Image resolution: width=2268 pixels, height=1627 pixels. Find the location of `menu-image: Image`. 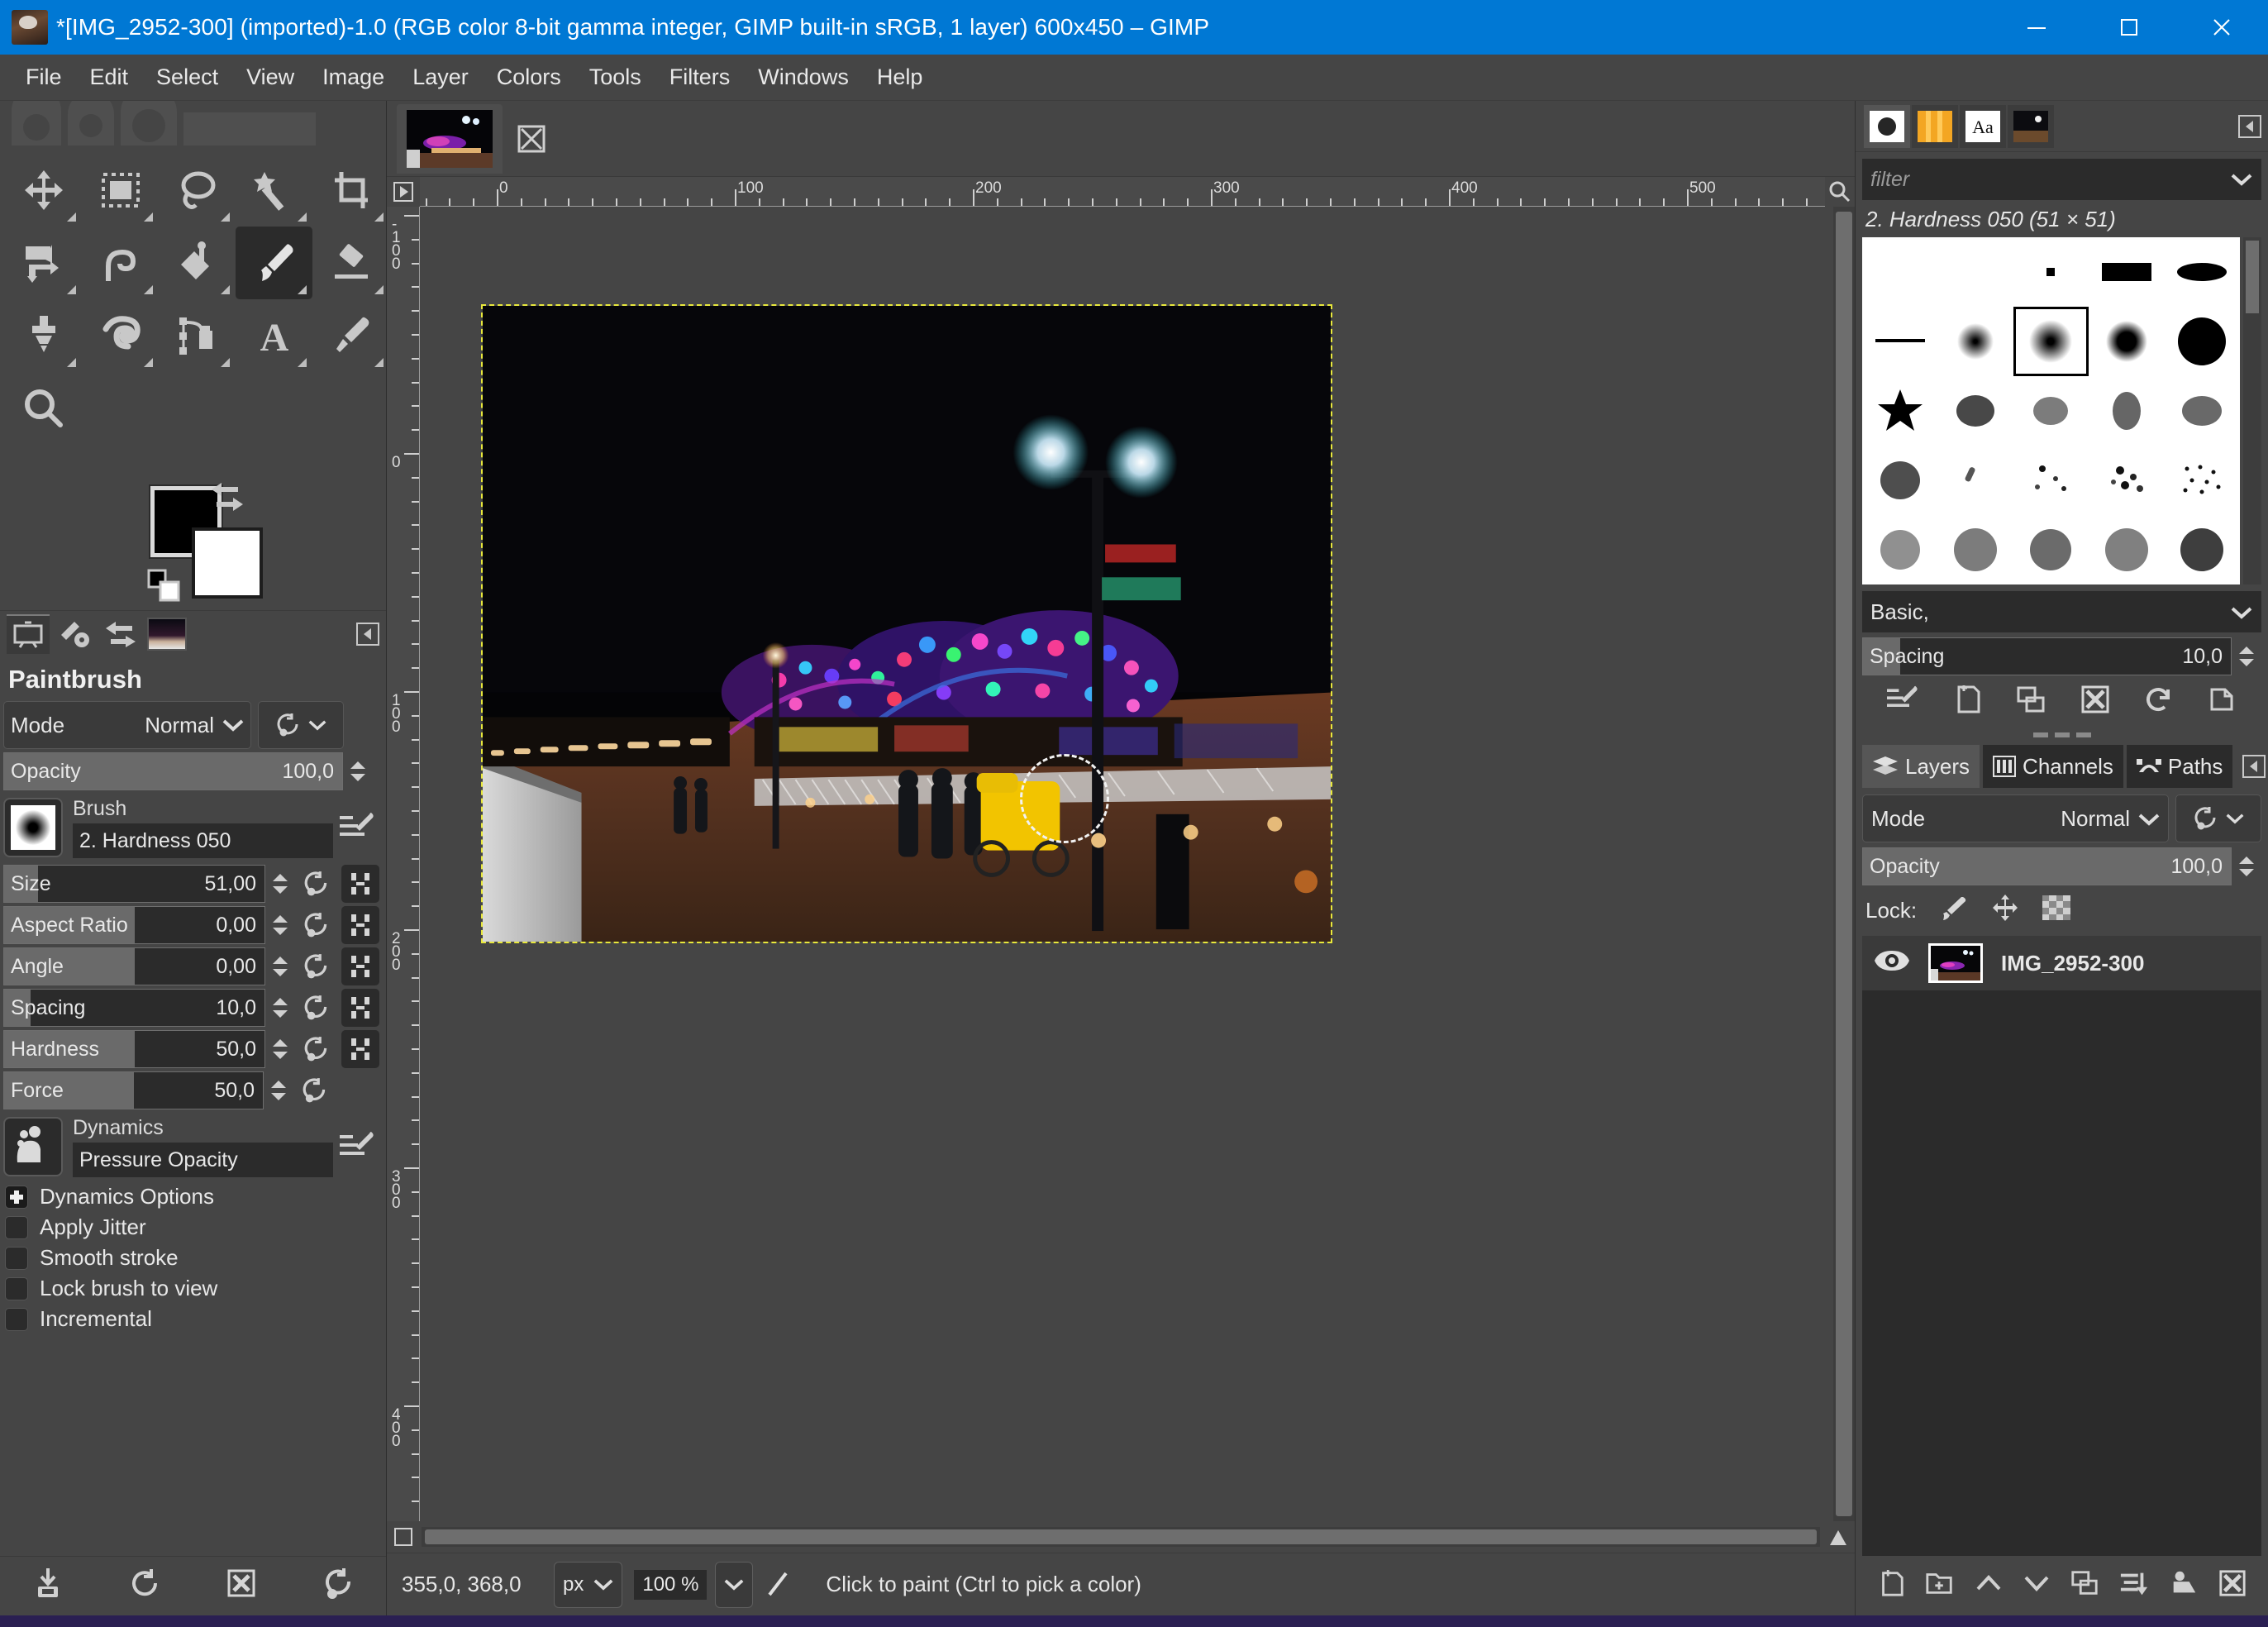

menu-image: Image is located at coordinates (353, 77).